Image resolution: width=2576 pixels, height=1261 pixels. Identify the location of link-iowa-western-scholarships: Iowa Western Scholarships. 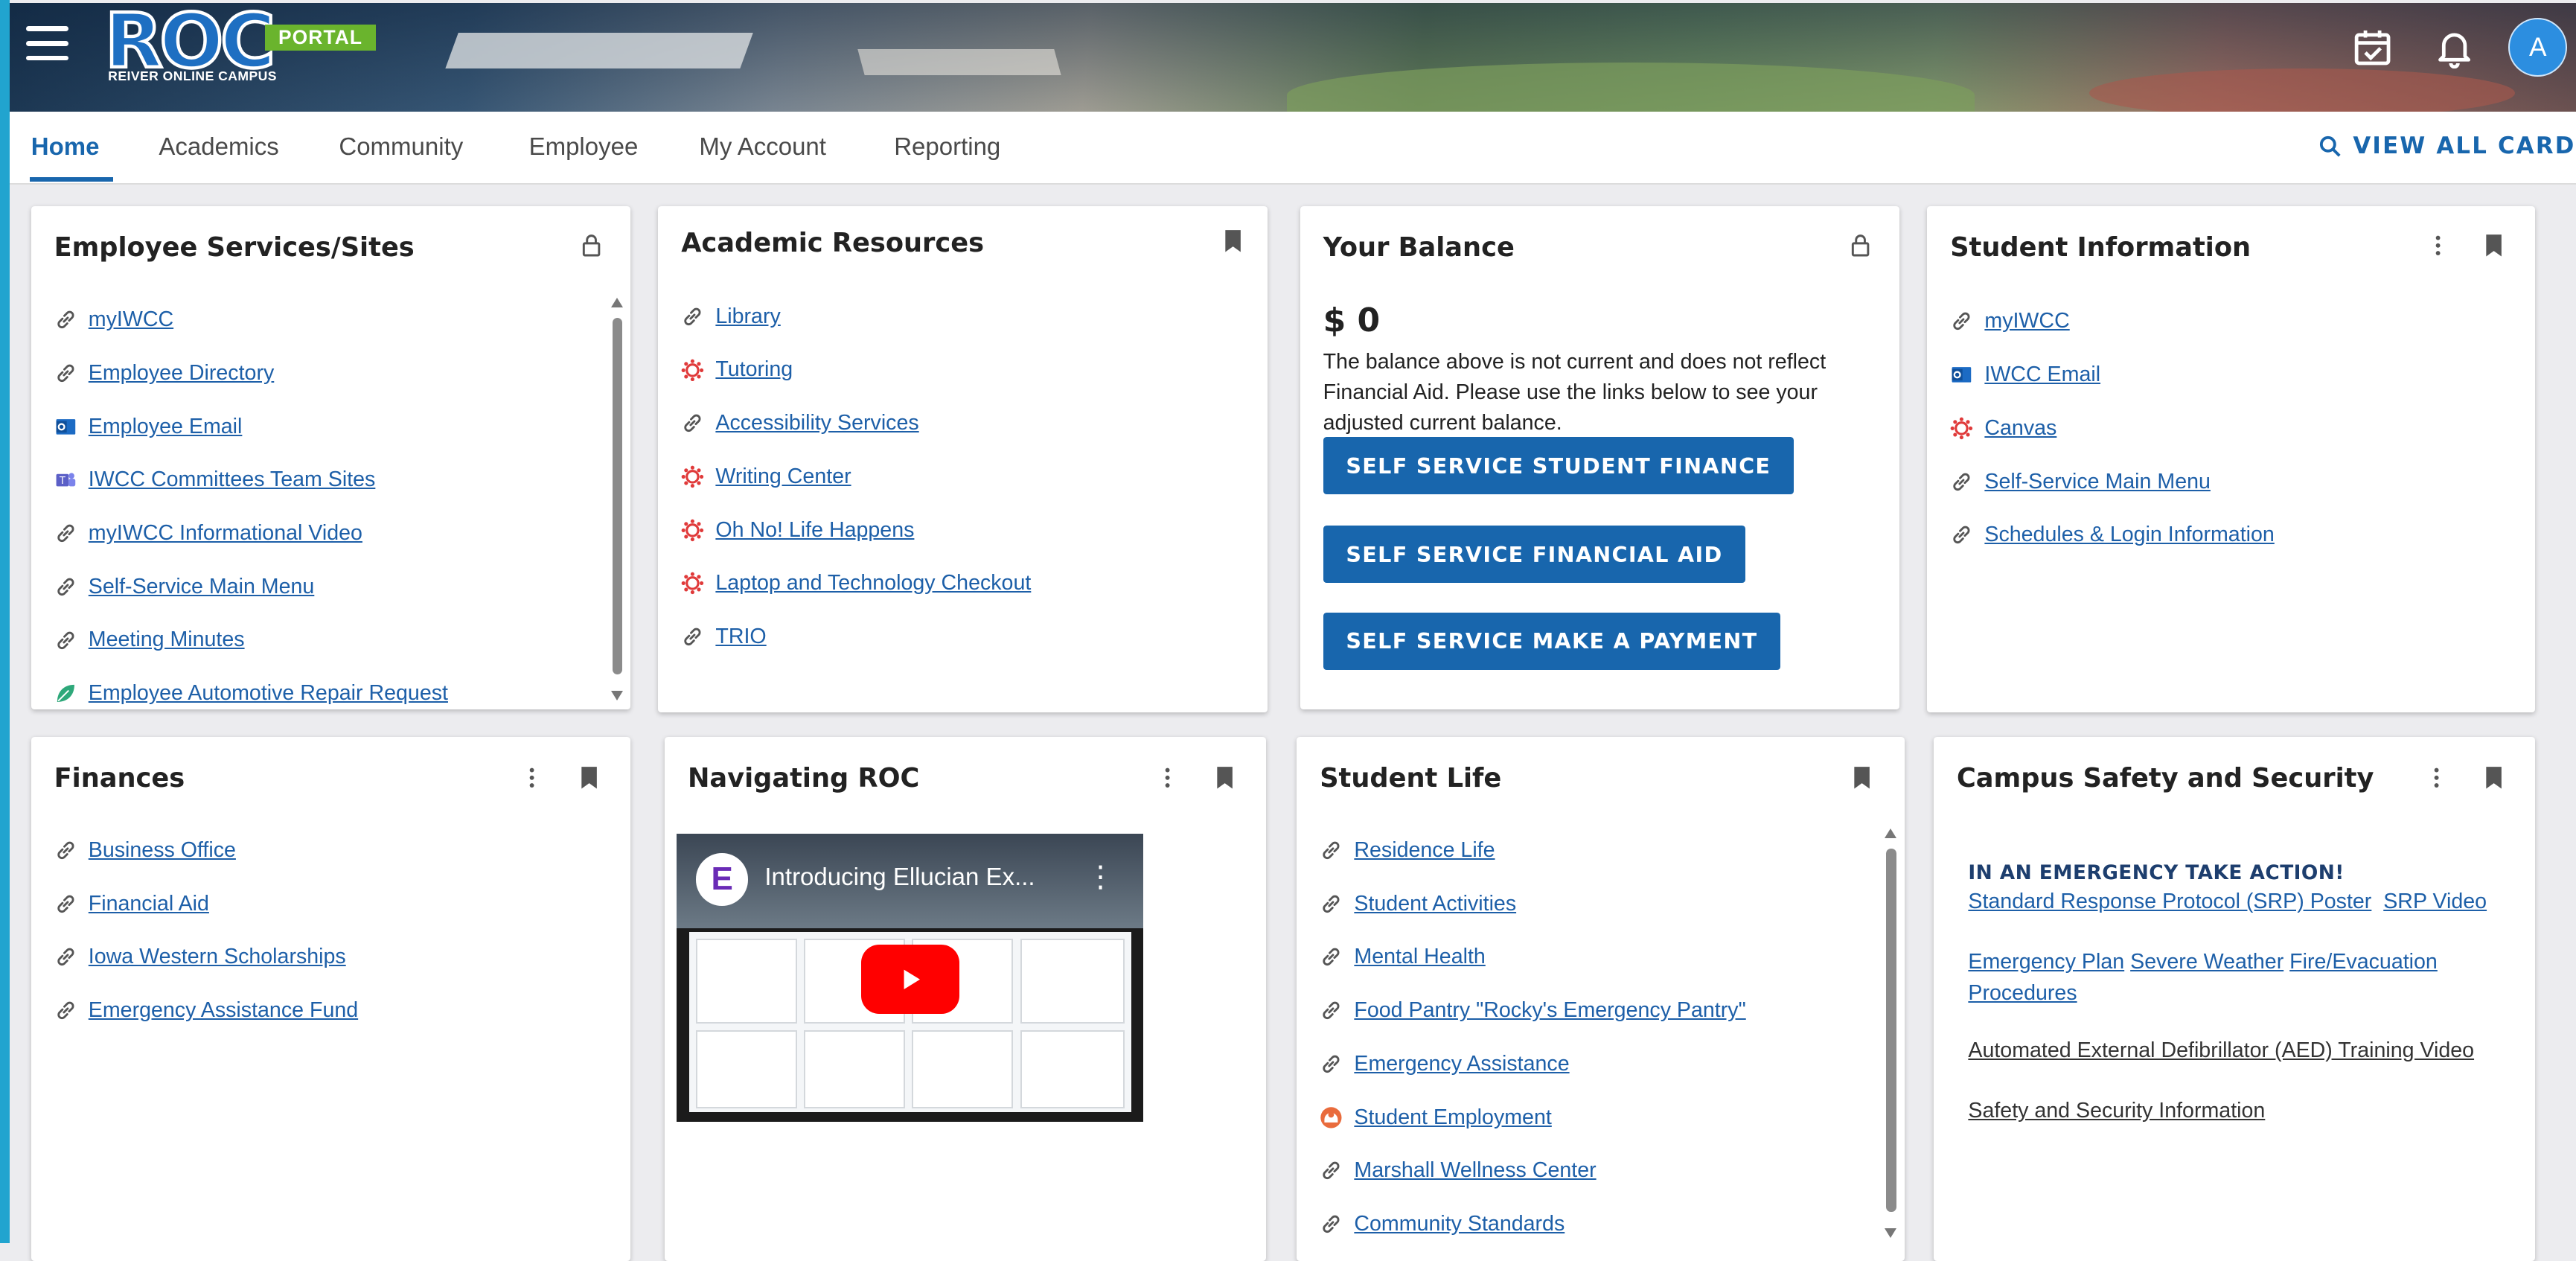
(217, 957).